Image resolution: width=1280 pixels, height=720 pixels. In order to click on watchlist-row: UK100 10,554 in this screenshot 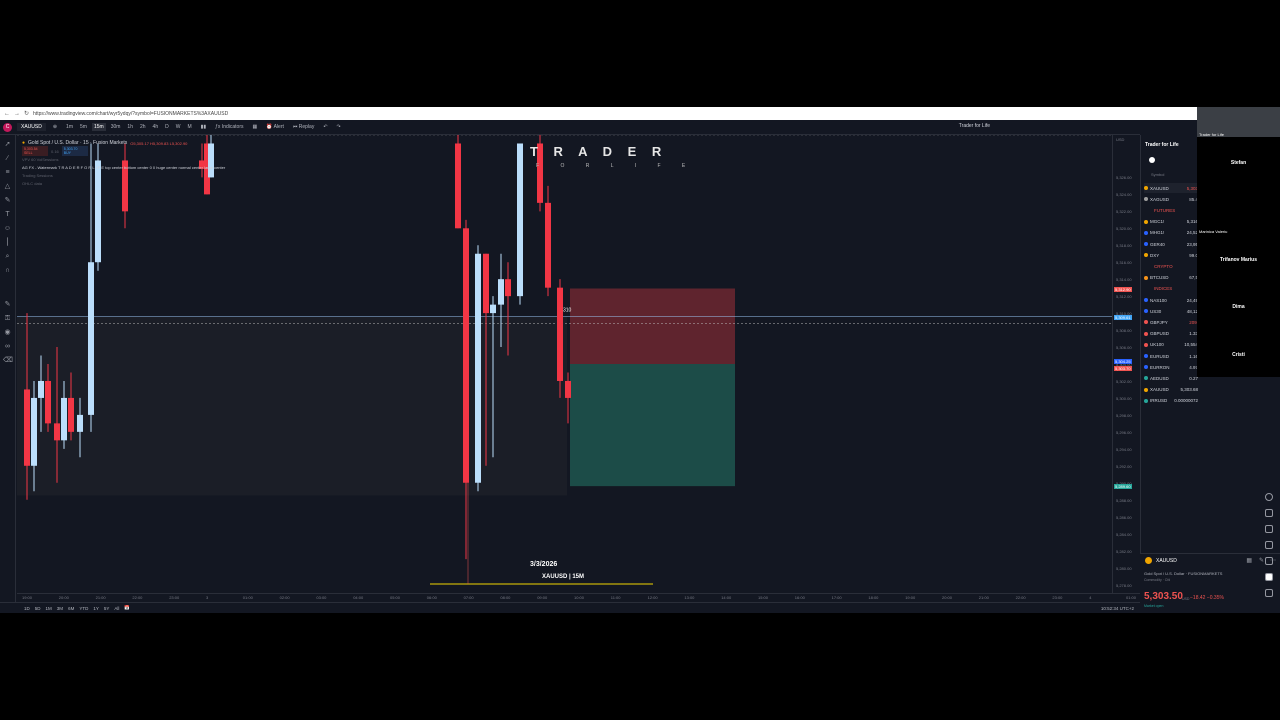, I will do `click(1171, 345)`.